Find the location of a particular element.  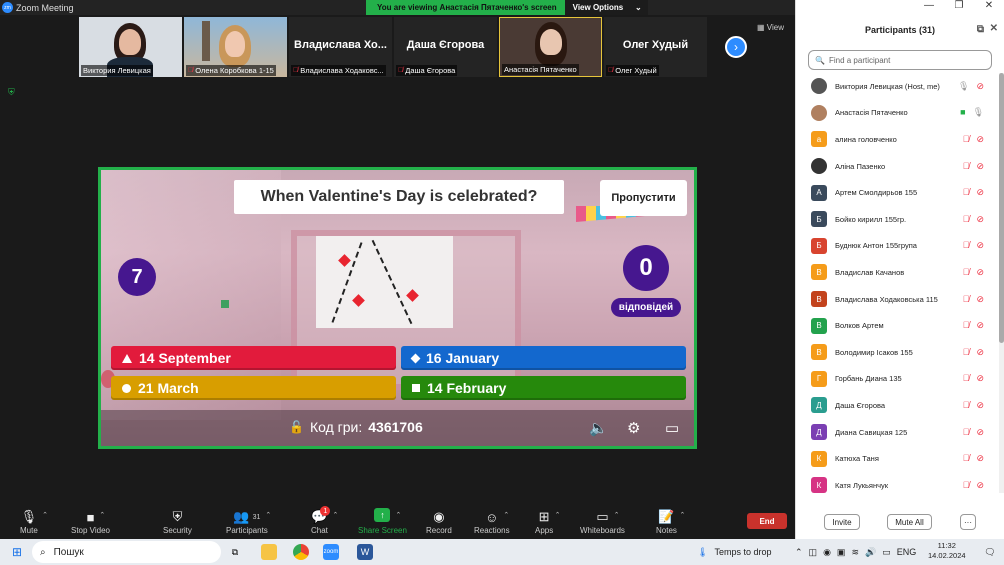

notes-button: 📝 ⌃ Notes is located at coordinates (670, 521).